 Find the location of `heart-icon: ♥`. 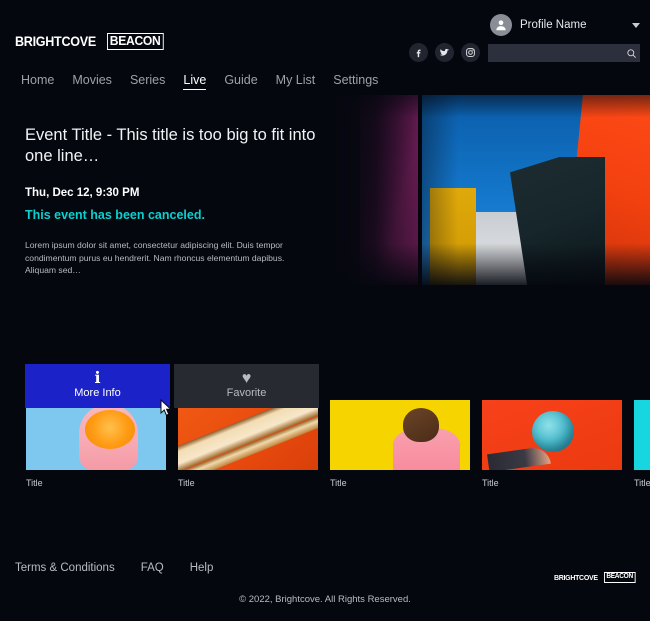

heart-icon: ♥ is located at coordinates (246, 378).